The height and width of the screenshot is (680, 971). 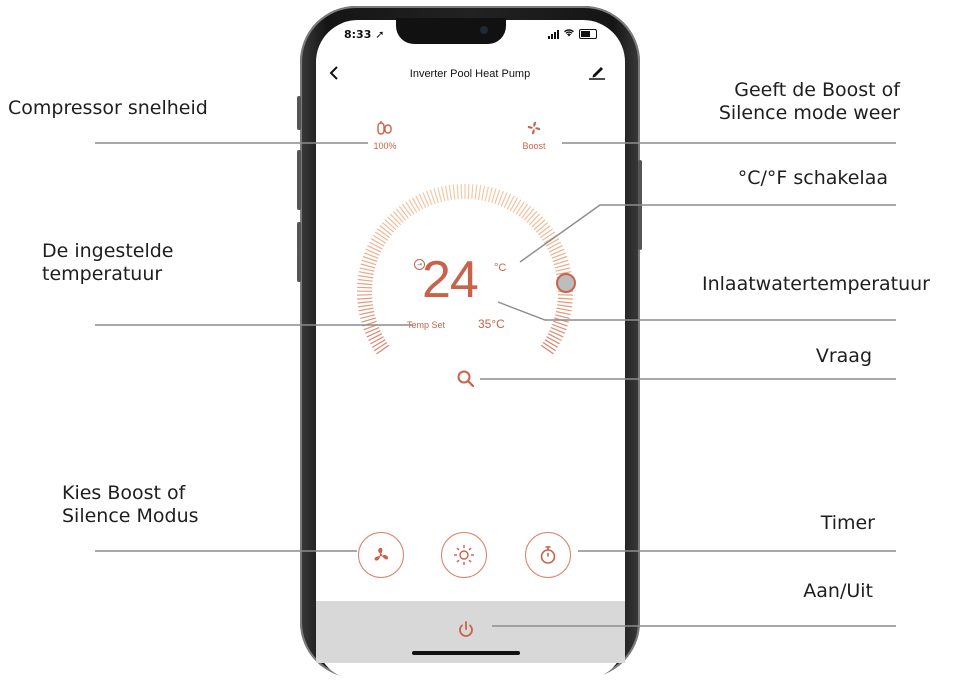 What do you see at coordinates (780, 90) in the screenshot?
I see `annotation-mode-display-line1: Geeft de Boost of` at bounding box center [780, 90].